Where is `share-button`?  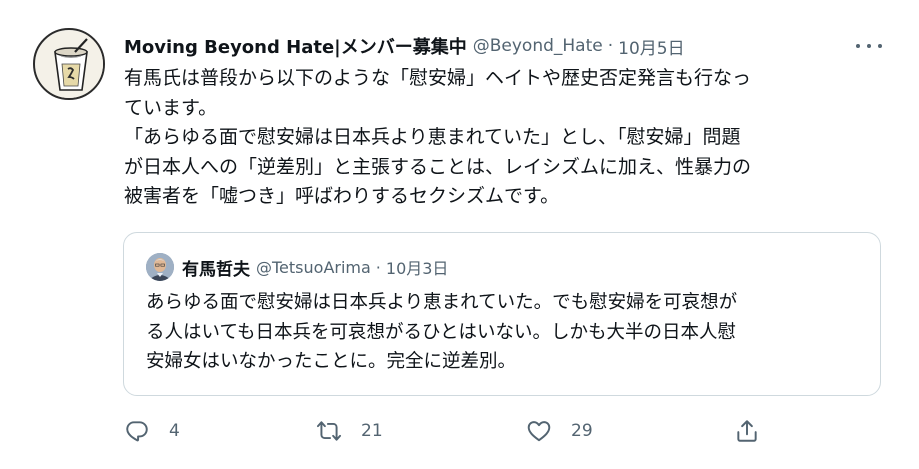
share-button is located at coordinates (747, 431).